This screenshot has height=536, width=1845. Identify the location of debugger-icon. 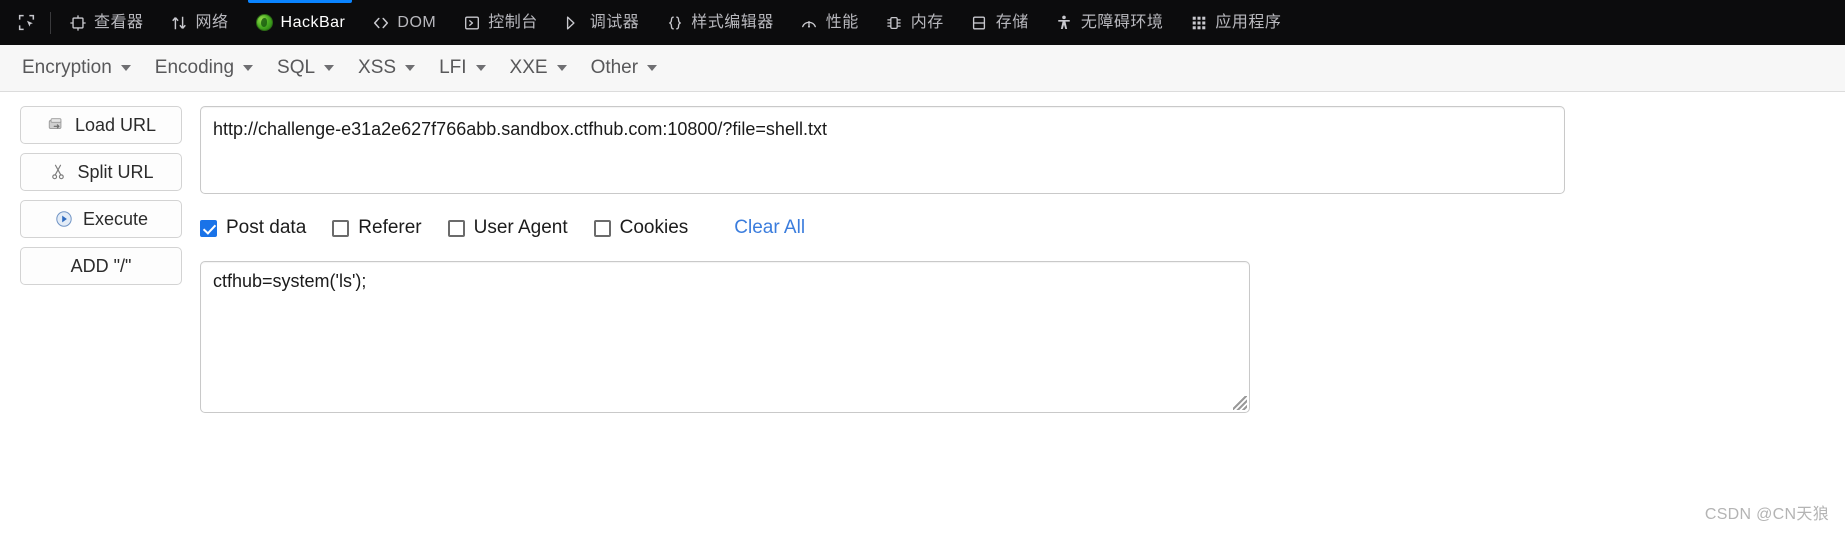
(573, 22).